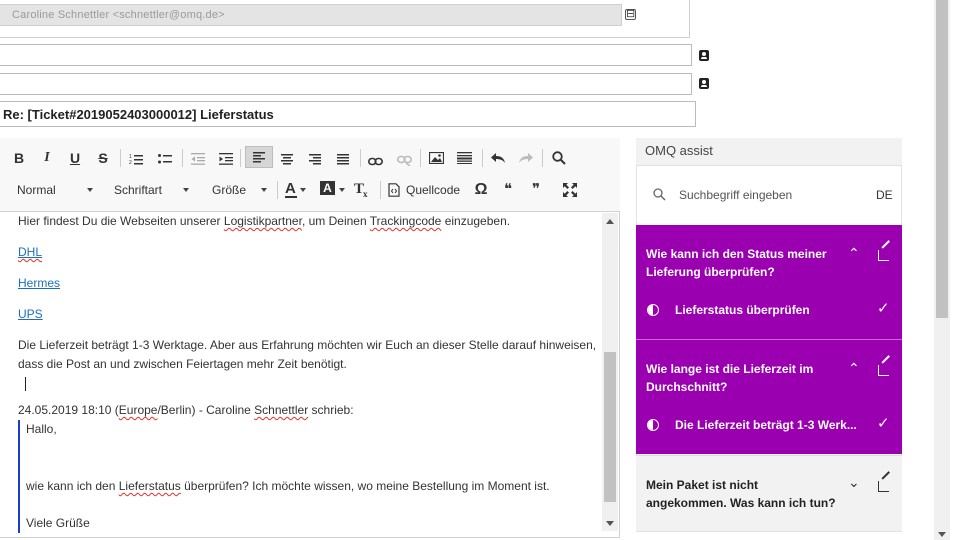 This screenshot has width=960, height=540. Describe the element at coordinates (774, 196) in the screenshot. I see `omq-search-input: Suchbegriff eingeben` at that location.